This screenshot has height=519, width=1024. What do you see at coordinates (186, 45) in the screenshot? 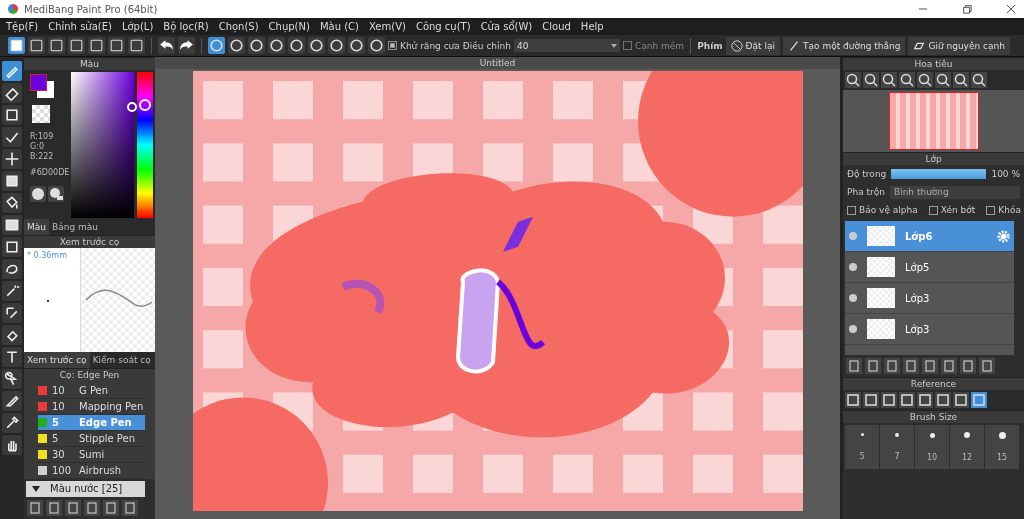
I see `redo-icon` at bounding box center [186, 45].